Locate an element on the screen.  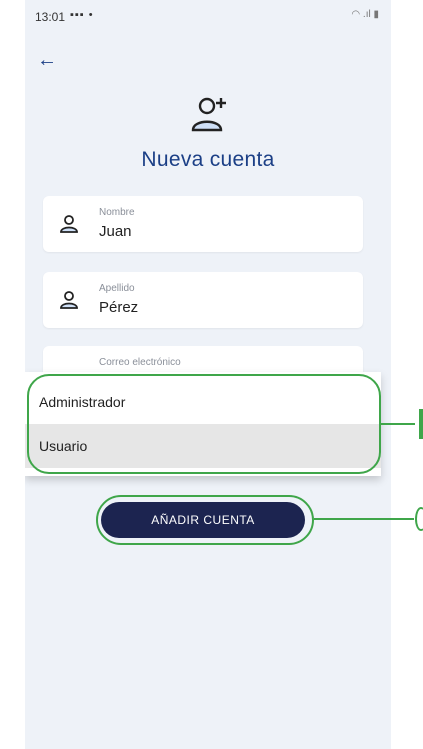
apellido-label: Apellido is located at coordinates (117, 288).